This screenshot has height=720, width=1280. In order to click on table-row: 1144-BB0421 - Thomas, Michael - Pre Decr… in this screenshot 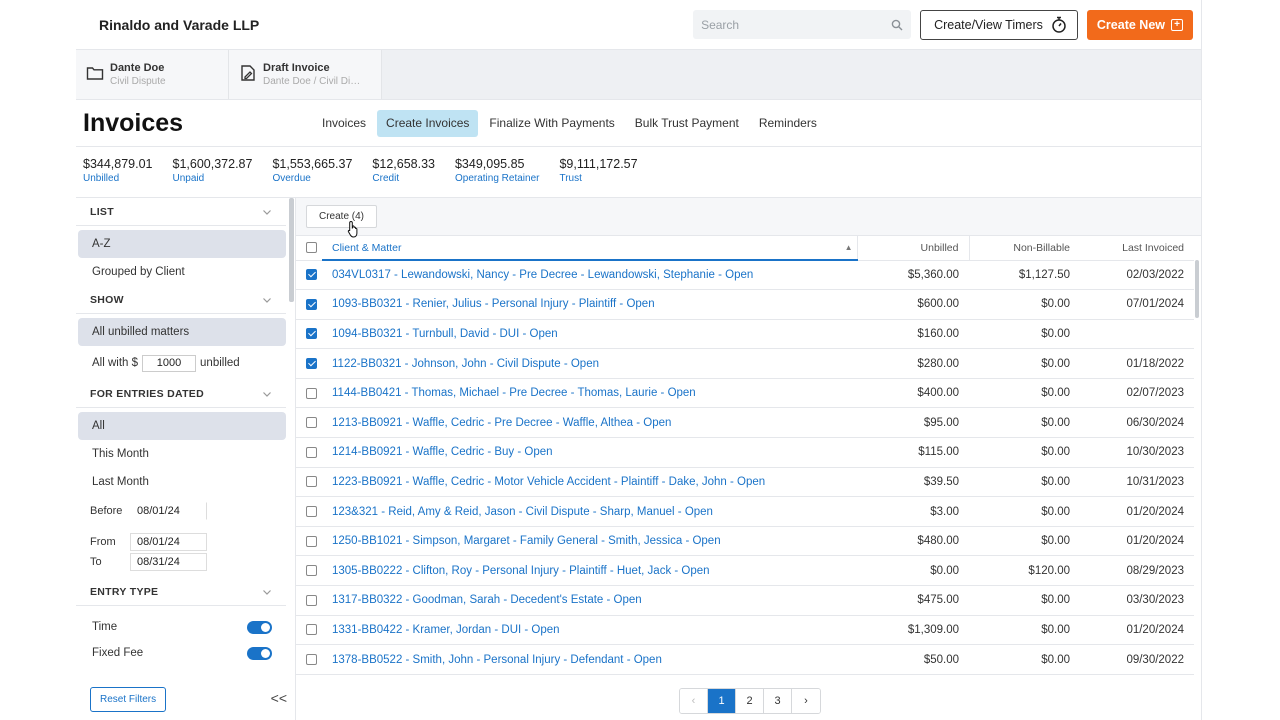, I will do `click(745, 393)`.